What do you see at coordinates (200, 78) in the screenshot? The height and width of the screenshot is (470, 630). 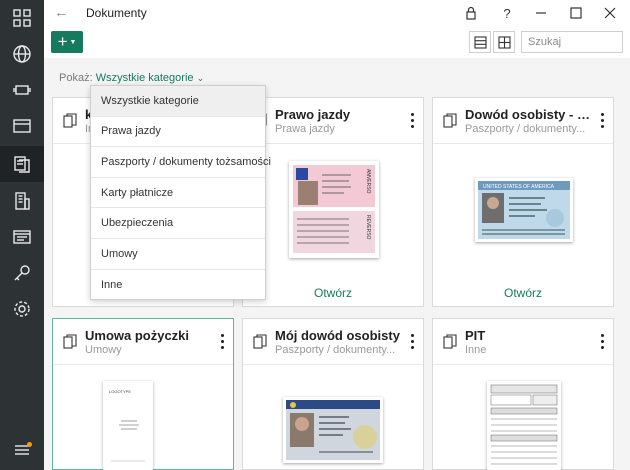 I see `chevron-down-icon: ⌄` at bounding box center [200, 78].